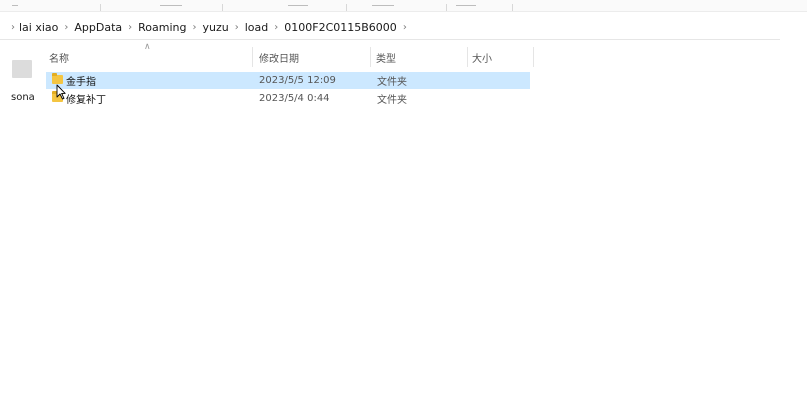 This screenshot has height=400, width=807. What do you see at coordinates (162, 27) in the screenshot?
I see `breadcrumb-item-roaming: Roaming` at bounding box center [162, 27].